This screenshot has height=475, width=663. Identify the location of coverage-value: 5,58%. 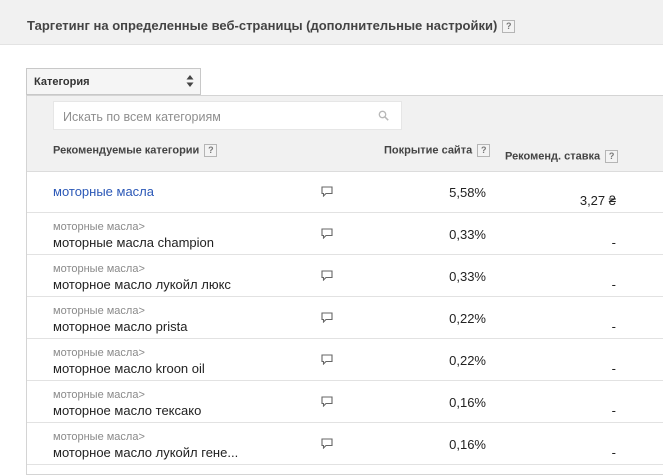
(467, 192).